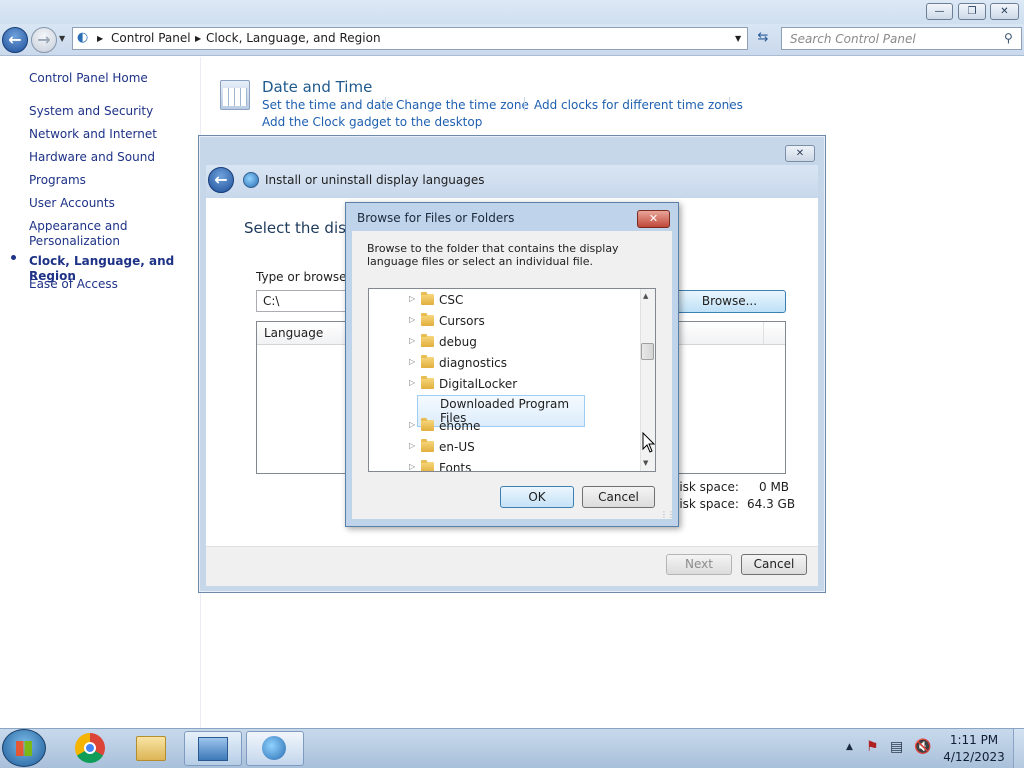  Describe the element at coordinates (537, 497) in the screenshot. I see `browse-ok-button: OK` at that location.